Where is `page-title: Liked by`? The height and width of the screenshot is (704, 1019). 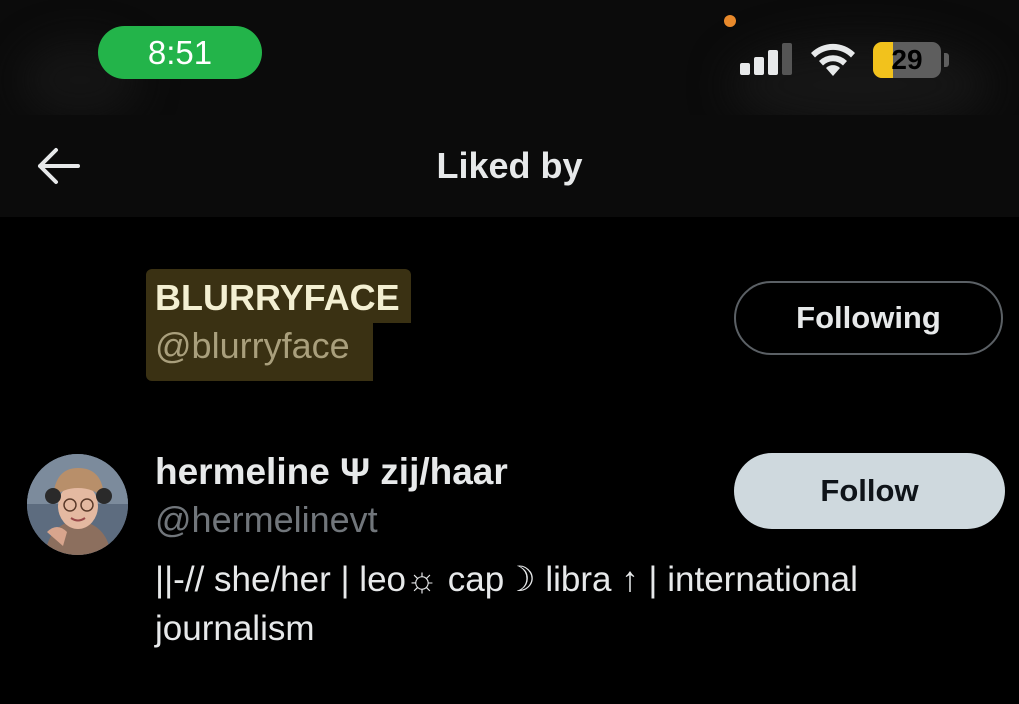 page-title: Liked by is located at coordinates (509, 165).